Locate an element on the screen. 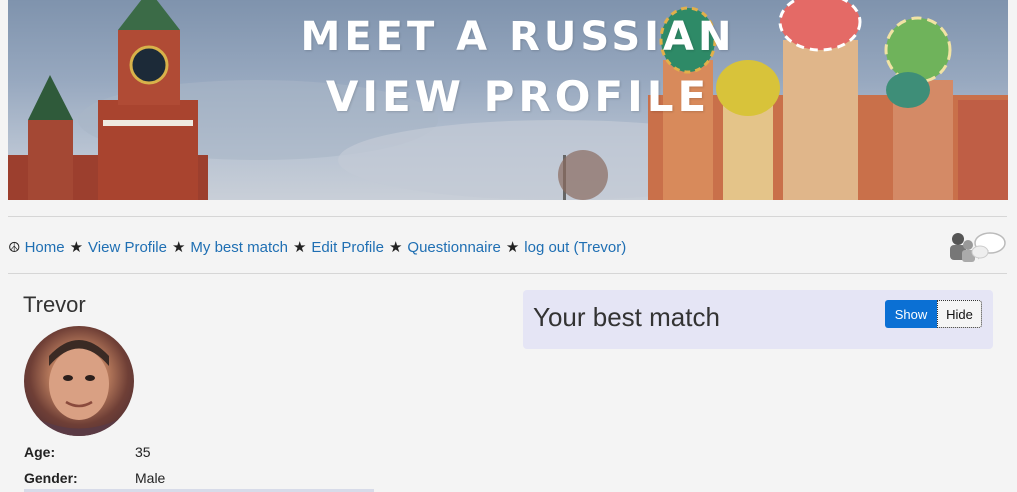 The width and height of the screenshot is (1017, 492). best-match-title: Your best match is located at coordinates (626, 317).